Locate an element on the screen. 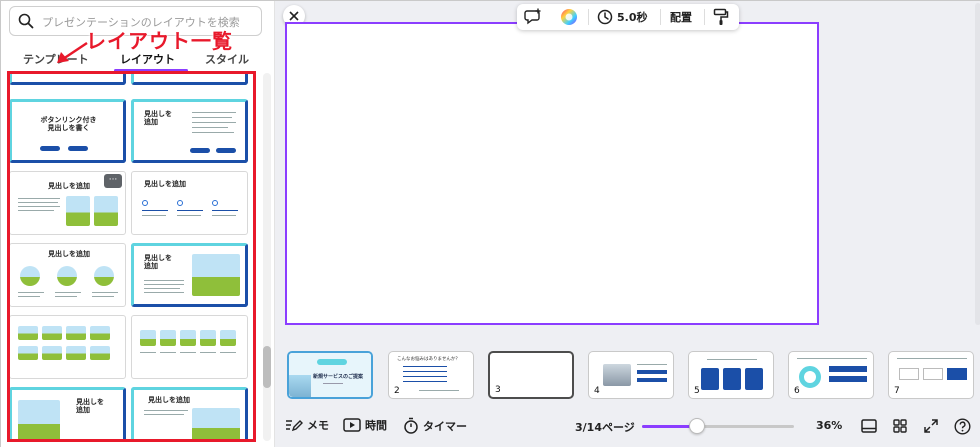 The height and width of the screenshot is (447, 980). notes-pen-icon is located at coordinates (294, 426).